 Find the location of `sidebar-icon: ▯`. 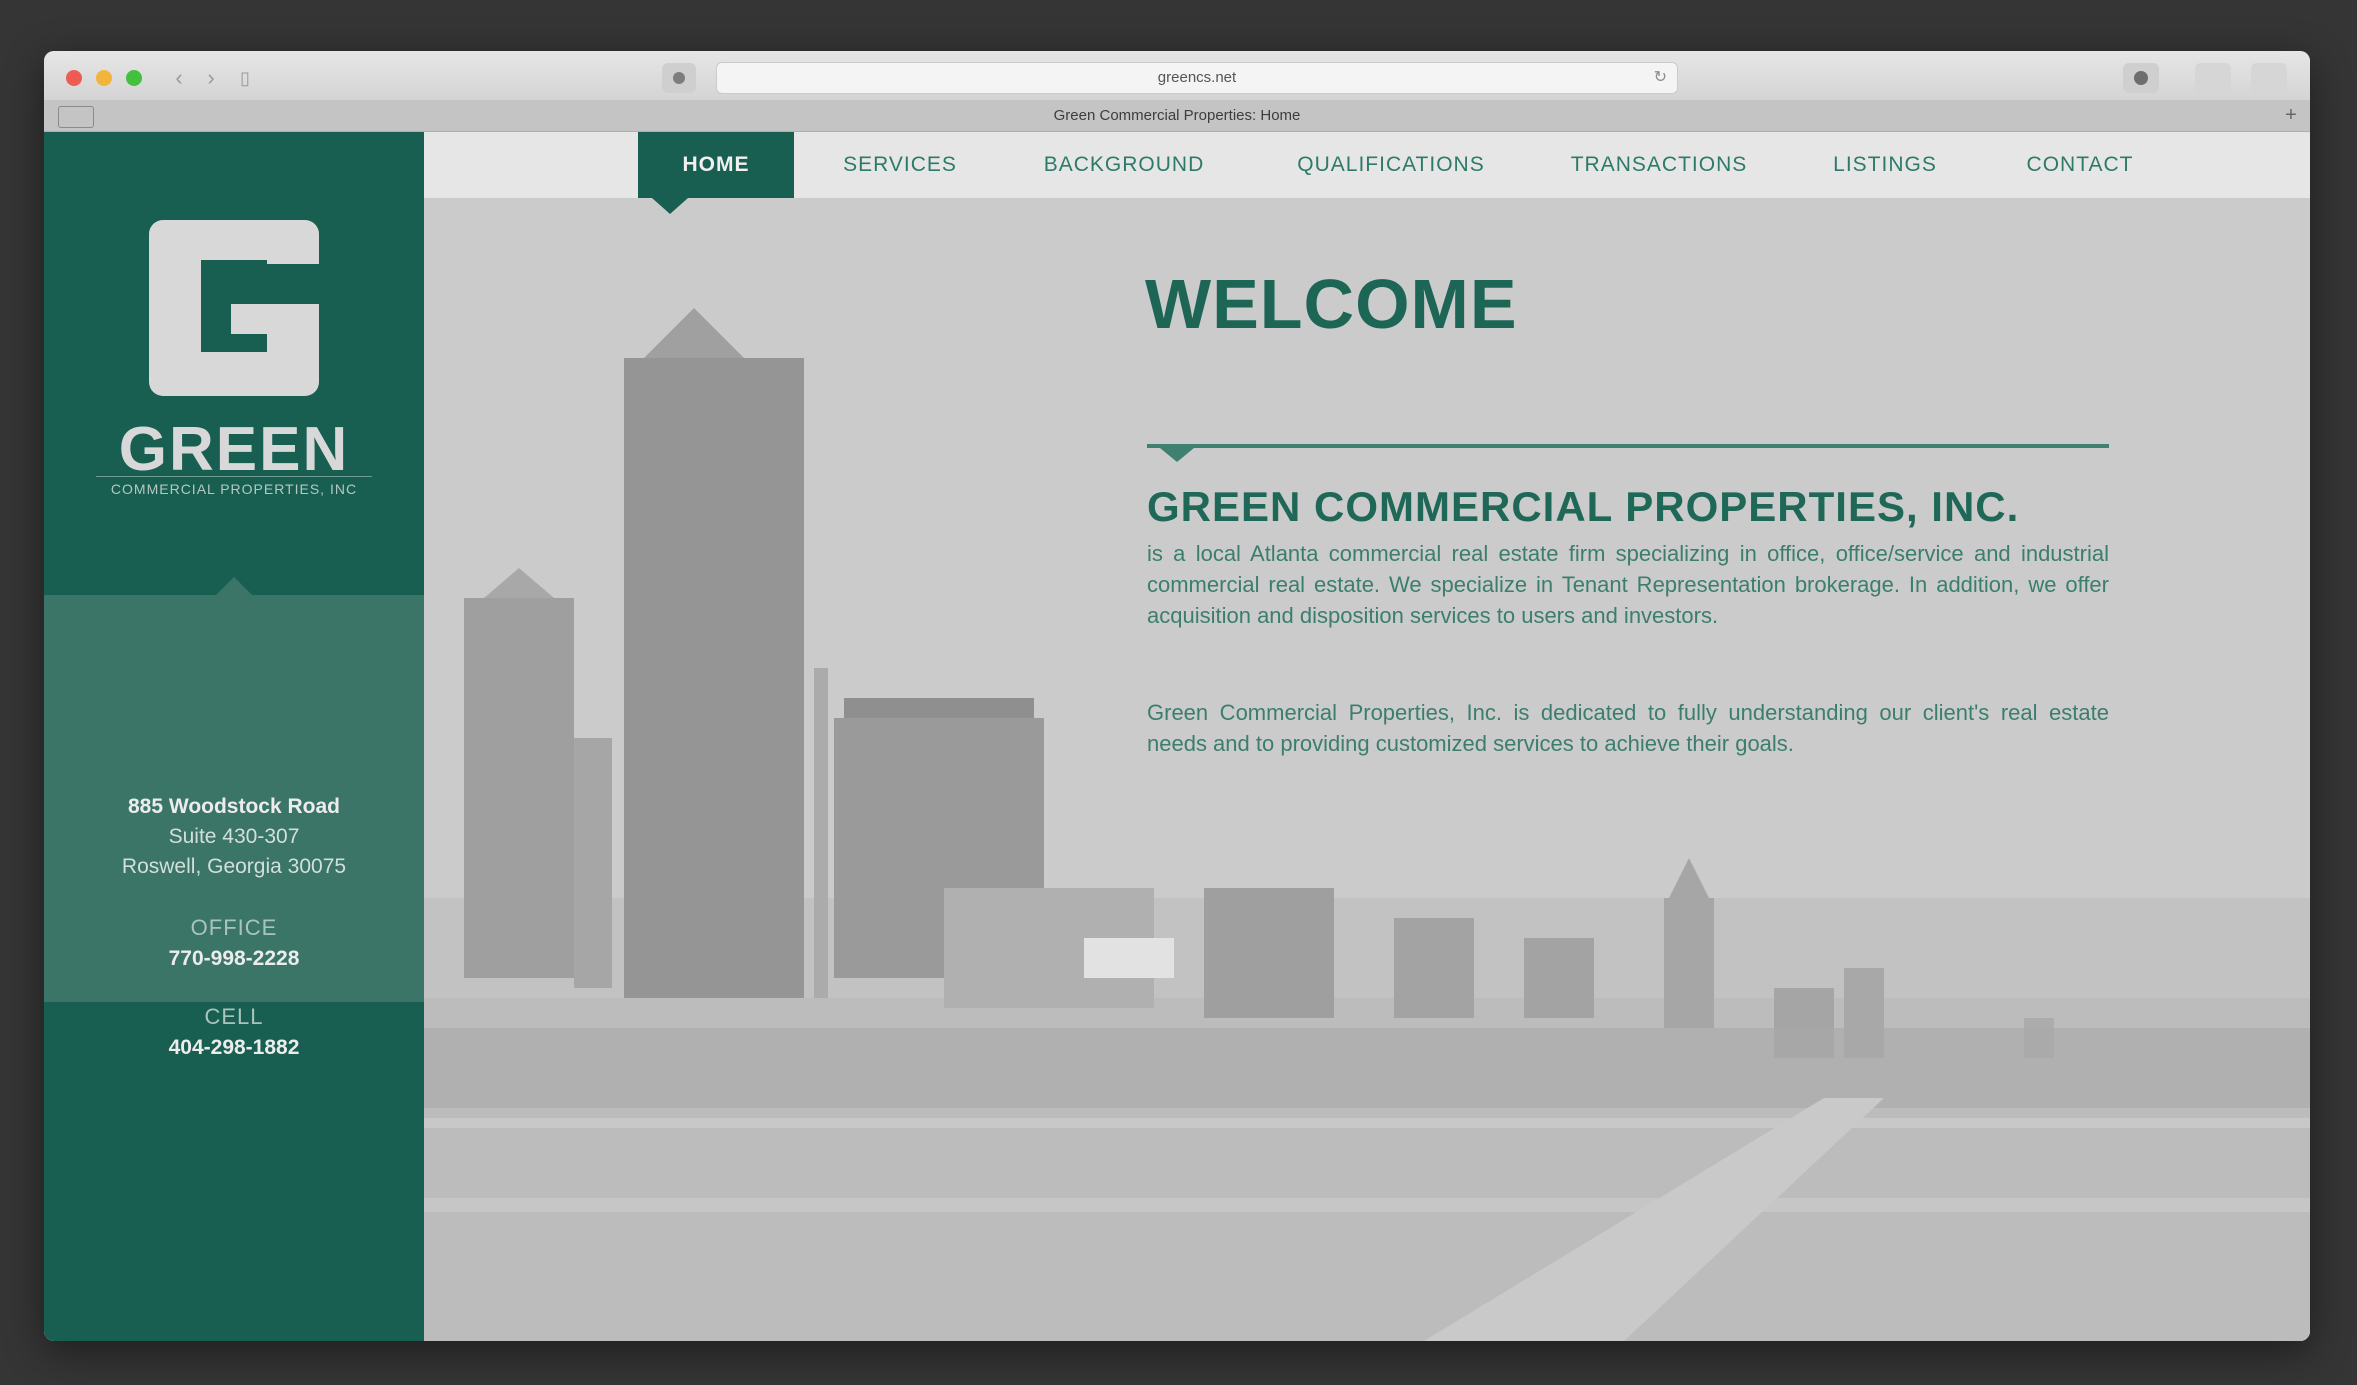

sidebar-icon: ▯ is located at coordinates (245, 78).